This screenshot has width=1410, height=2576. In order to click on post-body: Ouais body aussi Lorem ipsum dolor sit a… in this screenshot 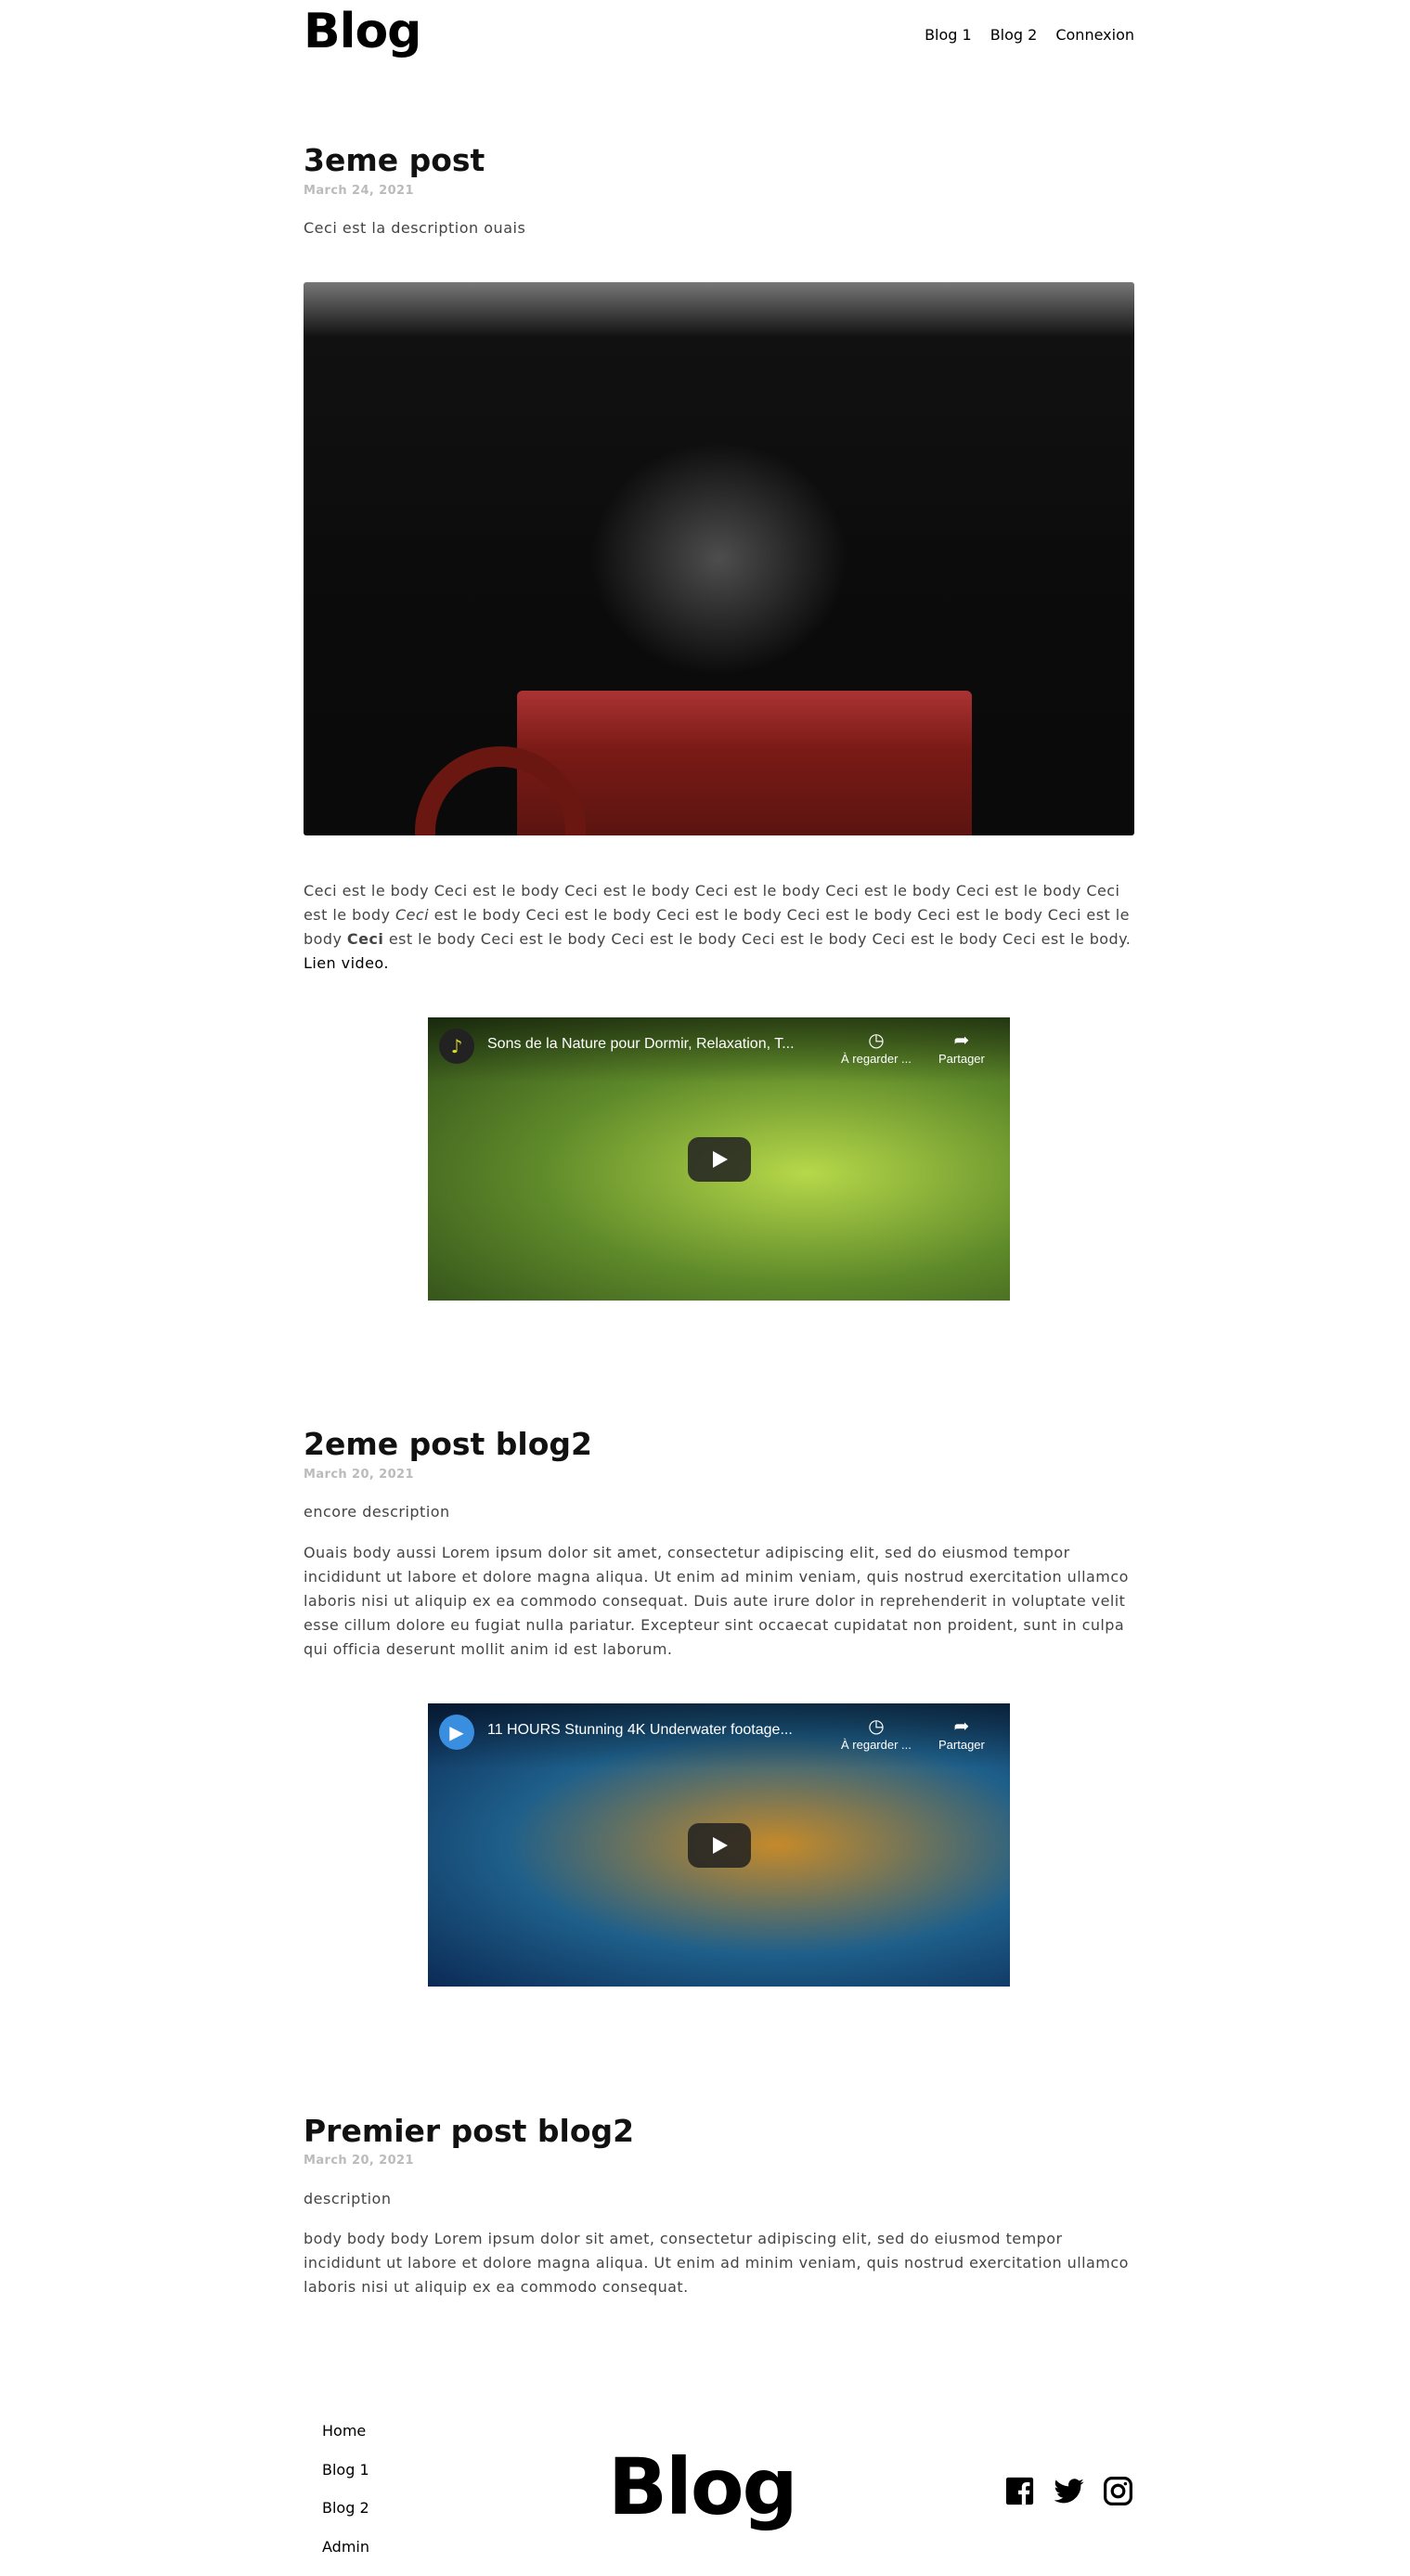, I will do `click(719, 1601)`.